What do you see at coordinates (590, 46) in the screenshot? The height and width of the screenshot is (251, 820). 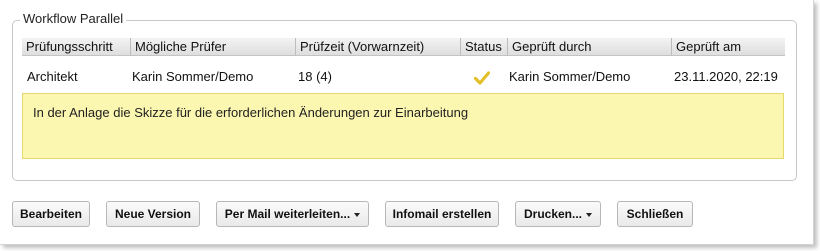 I see `column-header-checked-by: Geprüft durch` at bounding box center [590, 46].